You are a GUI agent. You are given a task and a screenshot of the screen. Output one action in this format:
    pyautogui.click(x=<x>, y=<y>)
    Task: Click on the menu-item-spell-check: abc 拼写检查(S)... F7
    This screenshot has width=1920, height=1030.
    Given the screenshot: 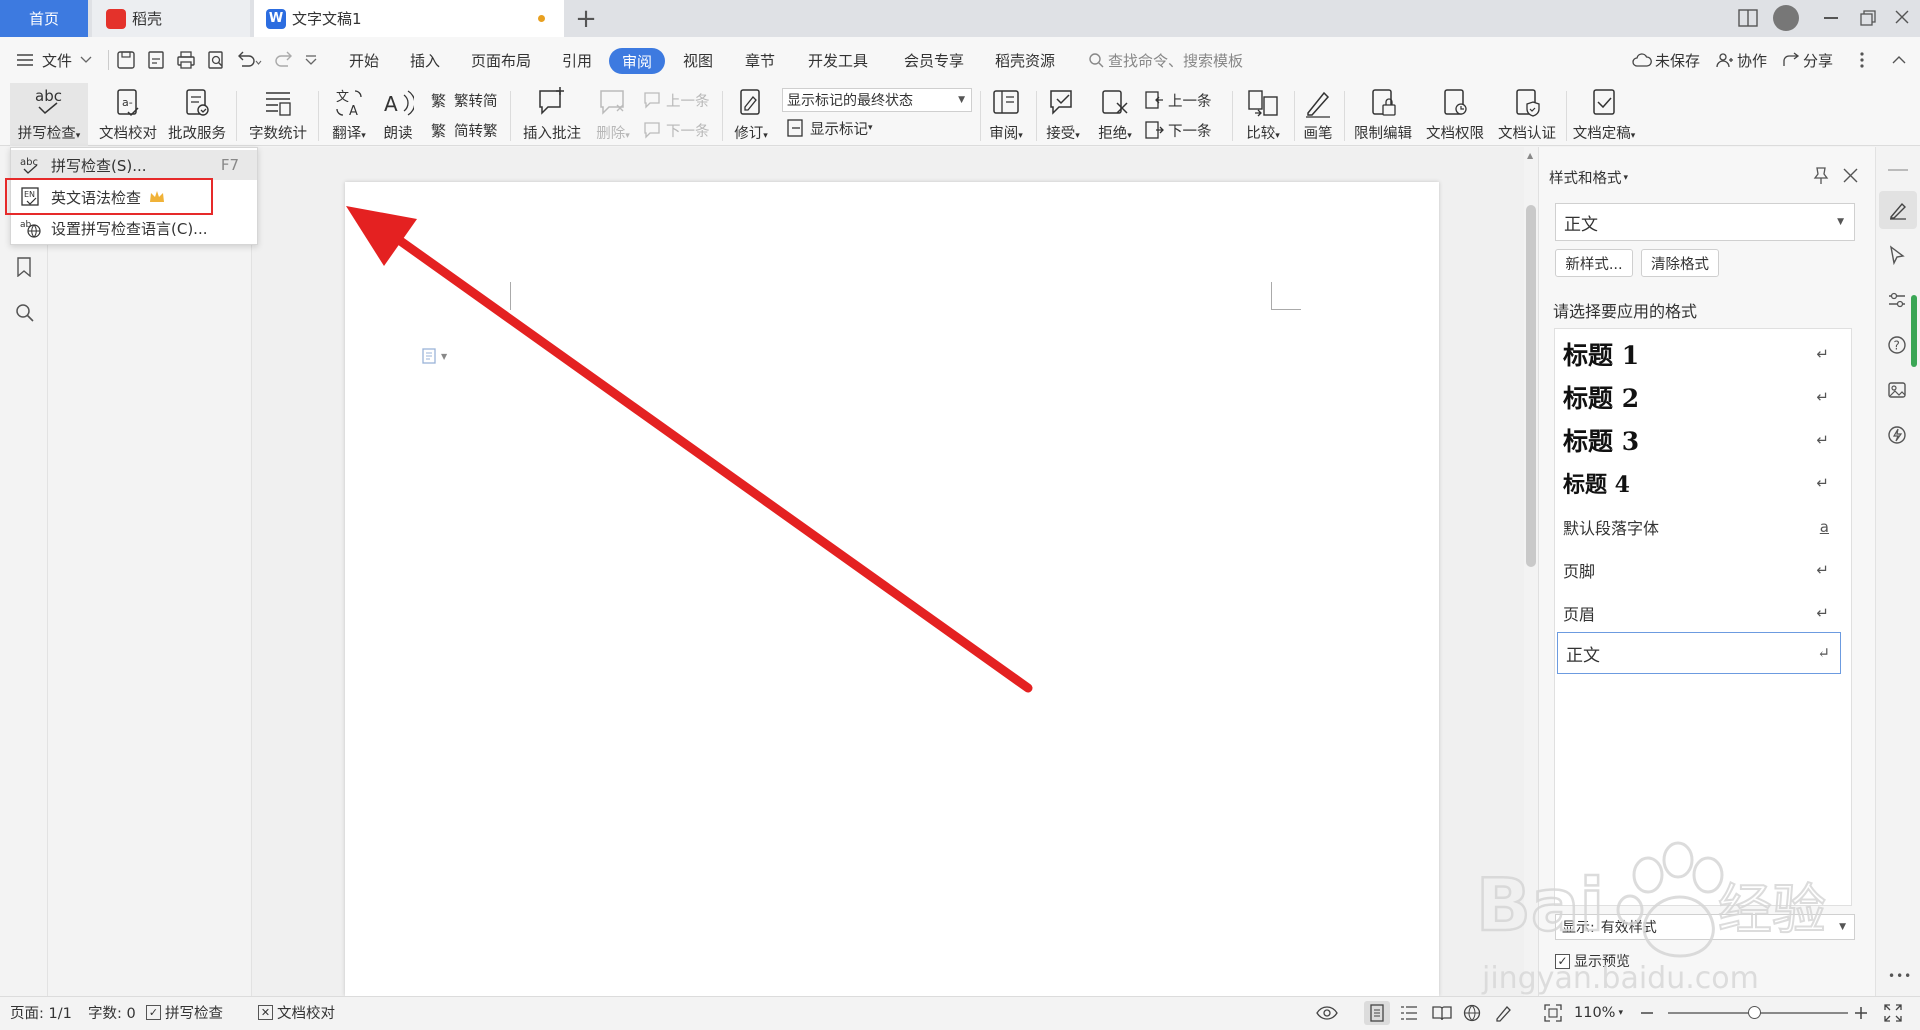 What is the action you would take?
    pyautogui.click(x=134, y=165)
    